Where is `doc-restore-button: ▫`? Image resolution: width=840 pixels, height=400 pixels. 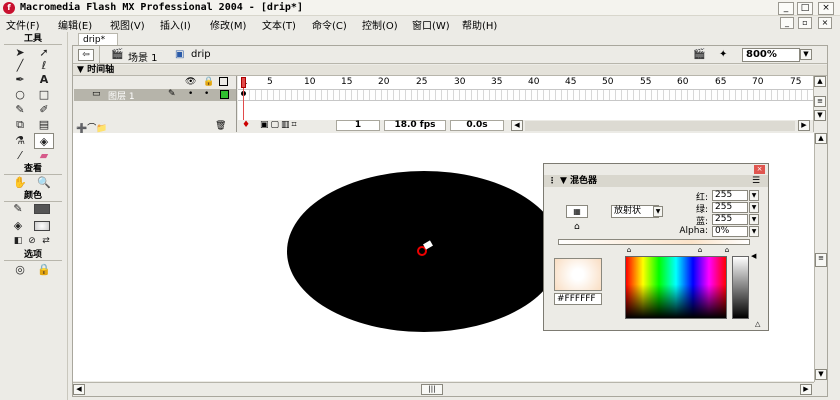 doc-restore-button: ▫ is located at coordinates (805, 23).